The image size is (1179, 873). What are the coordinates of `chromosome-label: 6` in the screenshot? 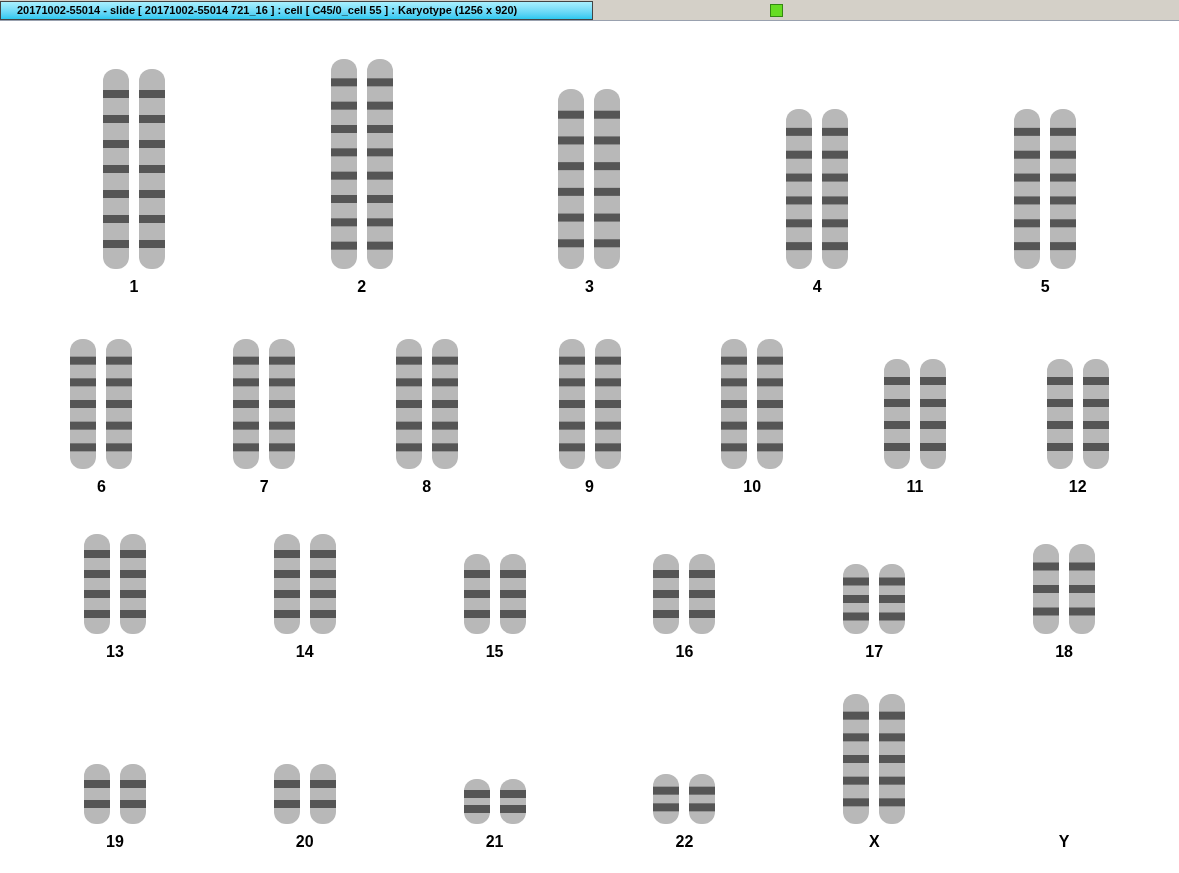 It's located at (101, 487).